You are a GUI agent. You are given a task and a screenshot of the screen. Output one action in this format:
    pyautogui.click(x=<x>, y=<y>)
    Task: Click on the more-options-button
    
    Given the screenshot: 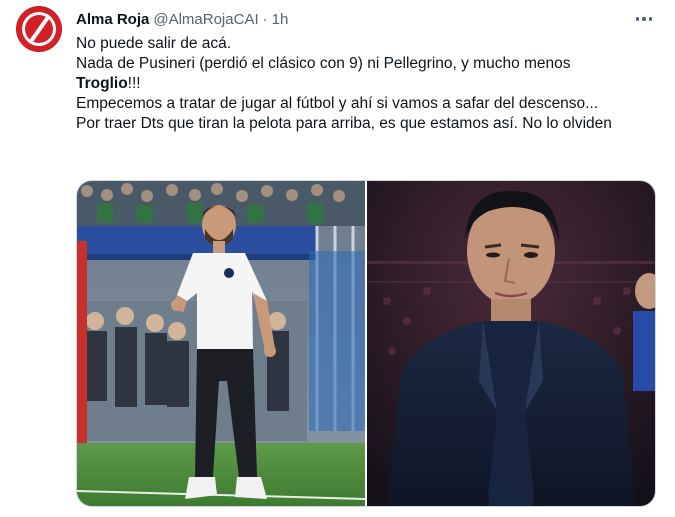 What is the action you would take?
    pyautogui.click(x=644, y=19)
    